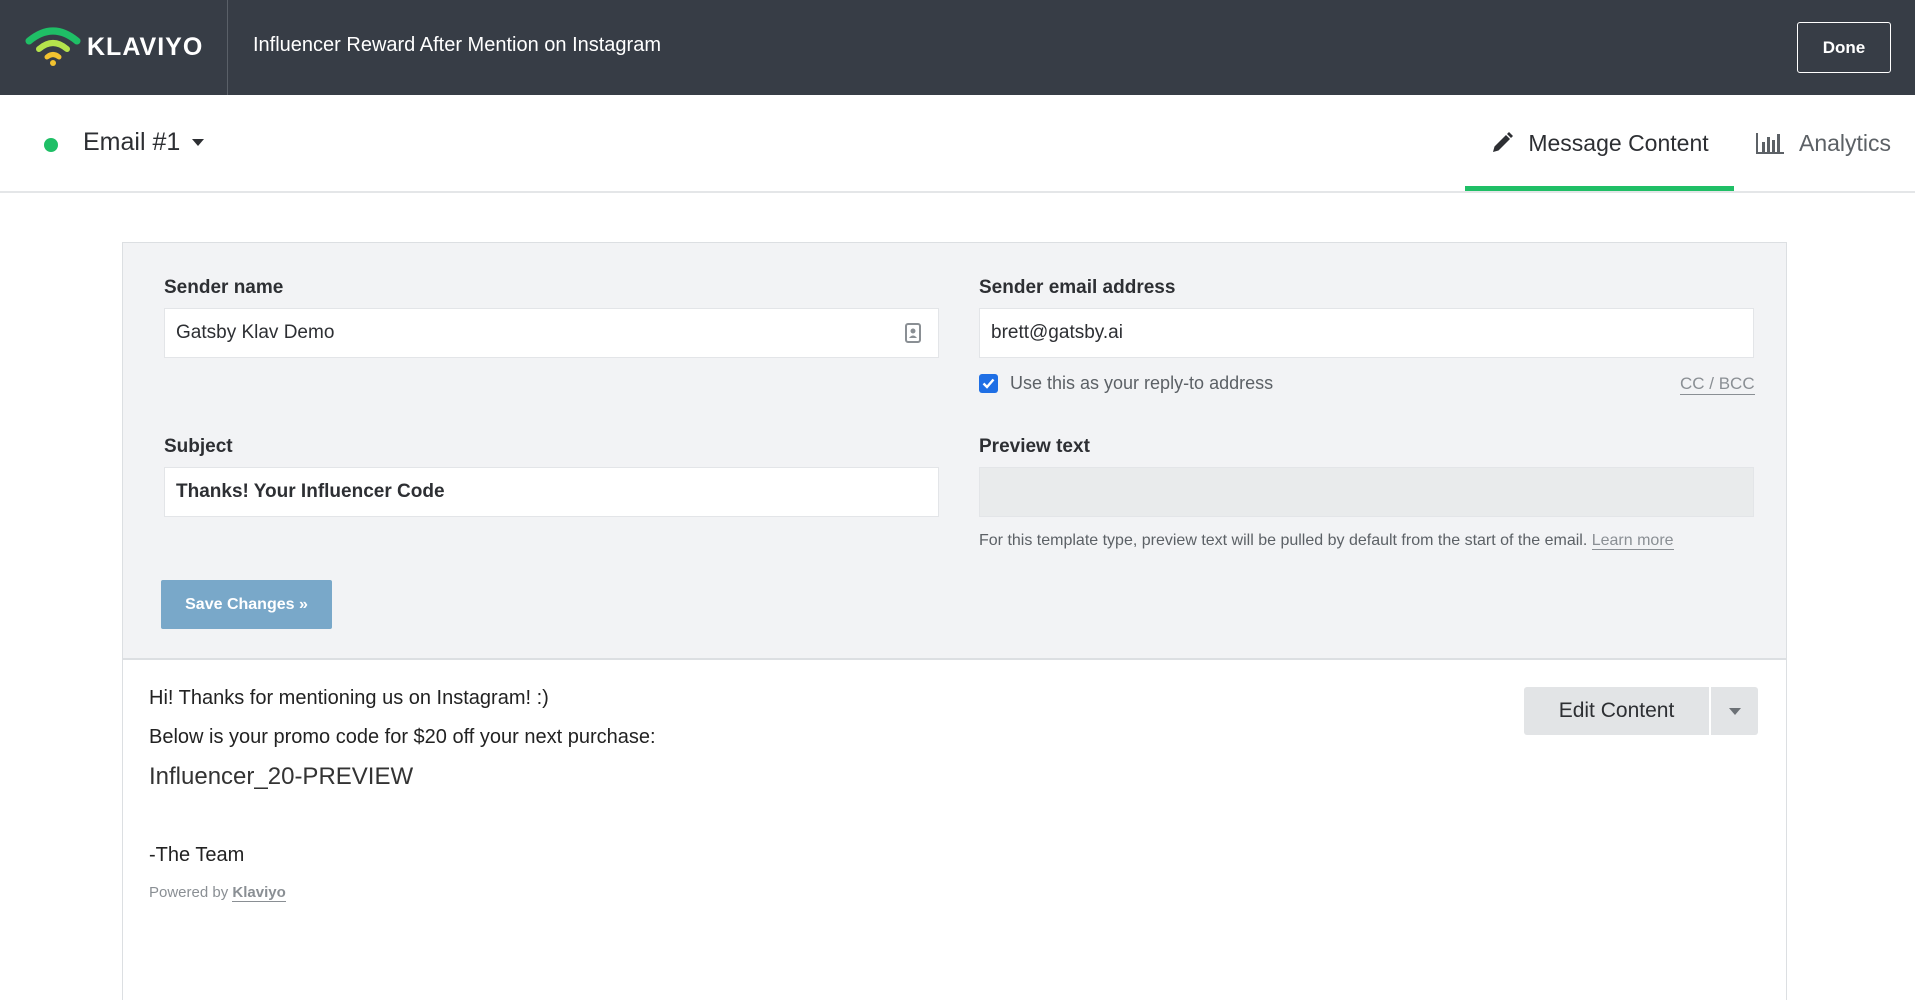 The height and width of the screenshot is (1000, 1915). What do you see at coordinates (132, 142) in the screenshot?
I see `email-name: Email #1` at bounding box center [132, 142].